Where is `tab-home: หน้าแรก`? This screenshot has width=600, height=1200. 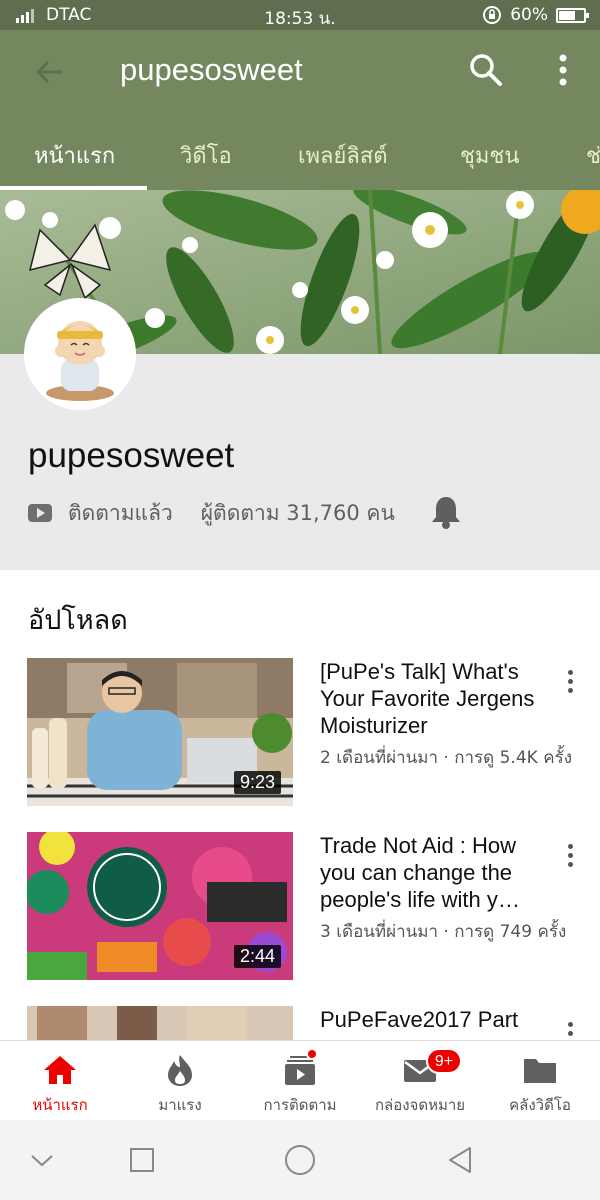
tab-home: หน้าแรก is located at coordinates (74, 155).